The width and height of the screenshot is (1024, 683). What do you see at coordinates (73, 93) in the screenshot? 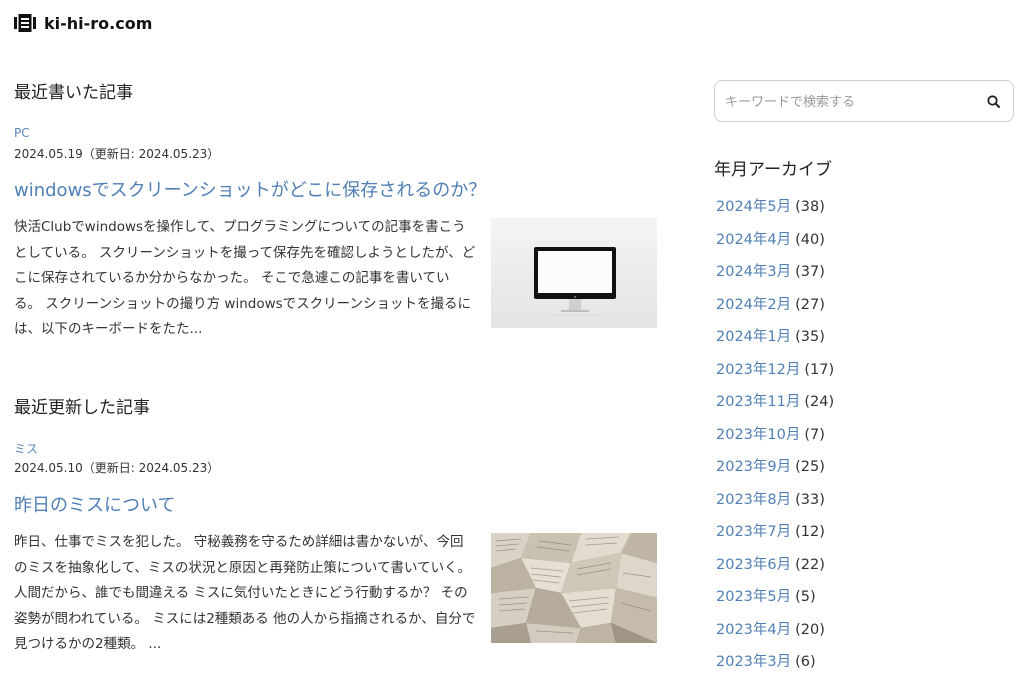
I see `recent-posts-heading: 最近書いた記事` at bounding box center [73, 93].